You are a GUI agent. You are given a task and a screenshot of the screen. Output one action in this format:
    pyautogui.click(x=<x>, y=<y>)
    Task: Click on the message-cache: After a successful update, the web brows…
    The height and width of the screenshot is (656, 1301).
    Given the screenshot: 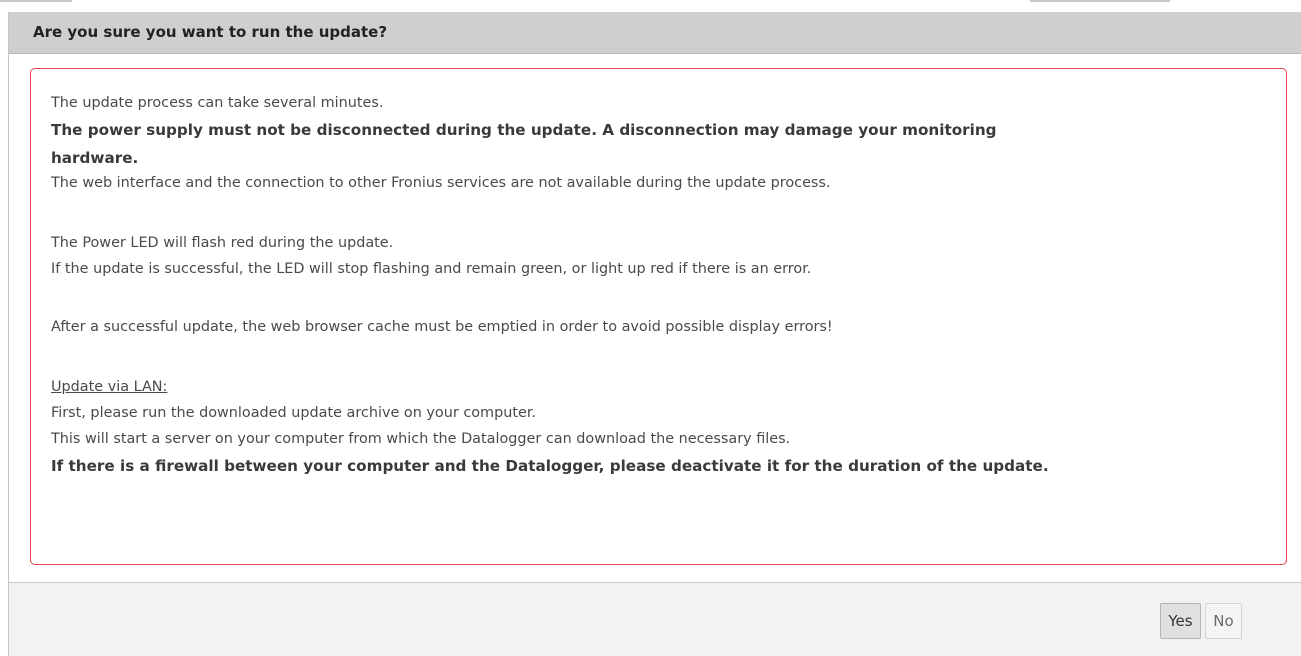 What is the action you would take?
    pyautogui.click(x=442, y=327)
    